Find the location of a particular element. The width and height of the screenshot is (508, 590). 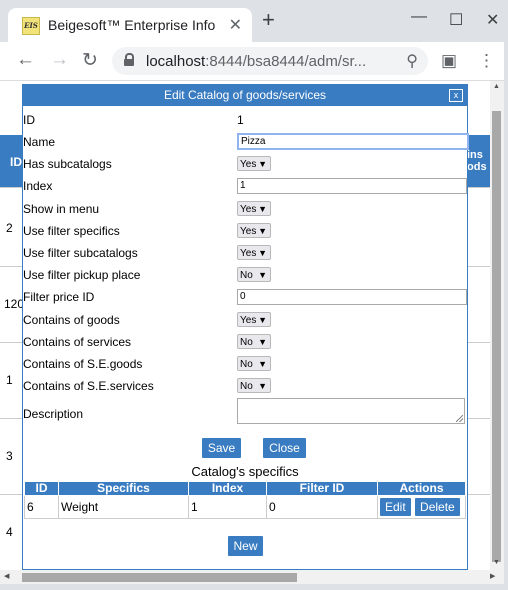

edit-button: Edit is located at coordinates (395, 507).